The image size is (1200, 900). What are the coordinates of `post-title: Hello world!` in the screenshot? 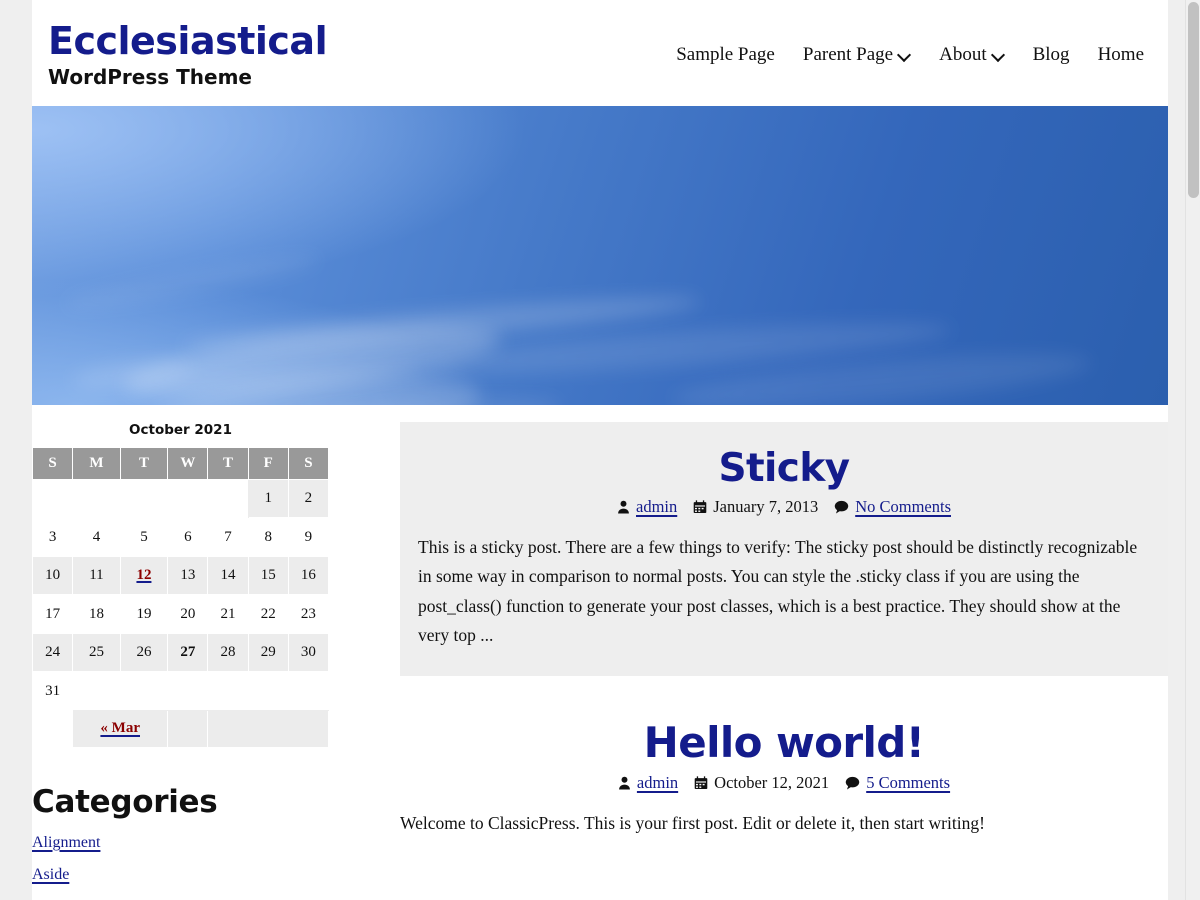 It's located at (784, 742).